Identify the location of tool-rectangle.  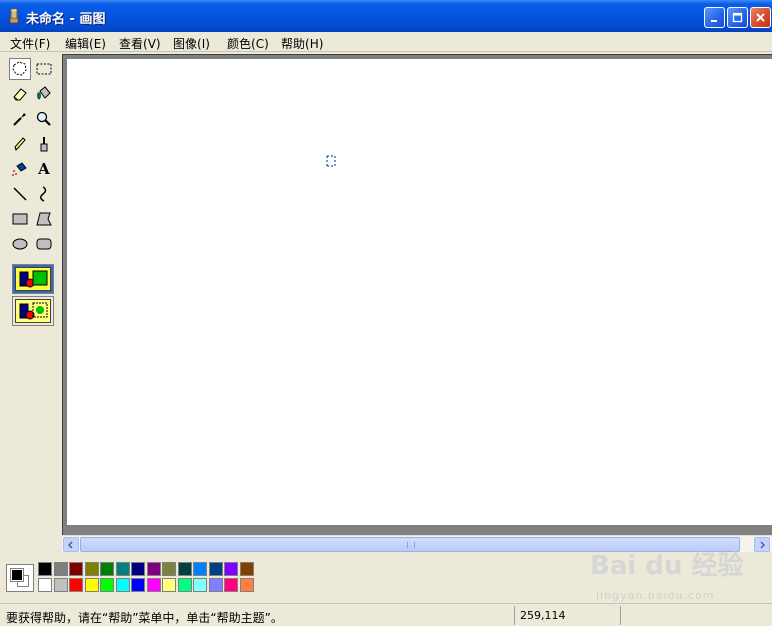
(20, 219).